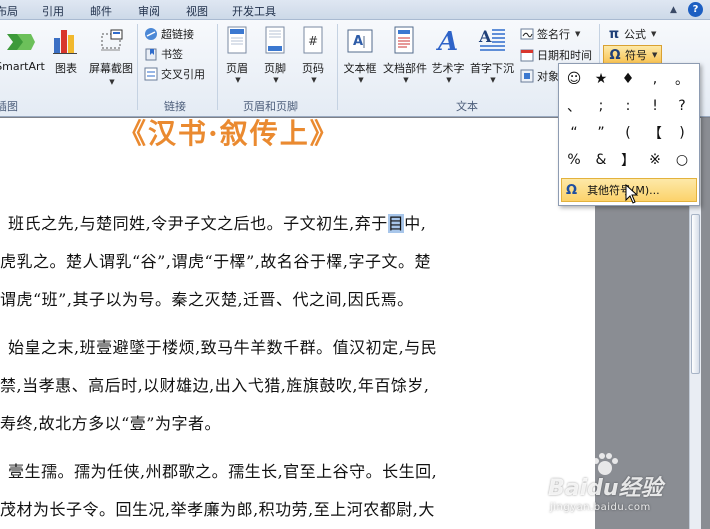 This screenshot has width=710, height=529. What do you see at coordinates (223, 347) in the screenshot?
I see `text-line: 始皇之末,班壹避墜于楼烦,致马牛羊数千群。值汉初定,与民` at bounding box center [223, 347].